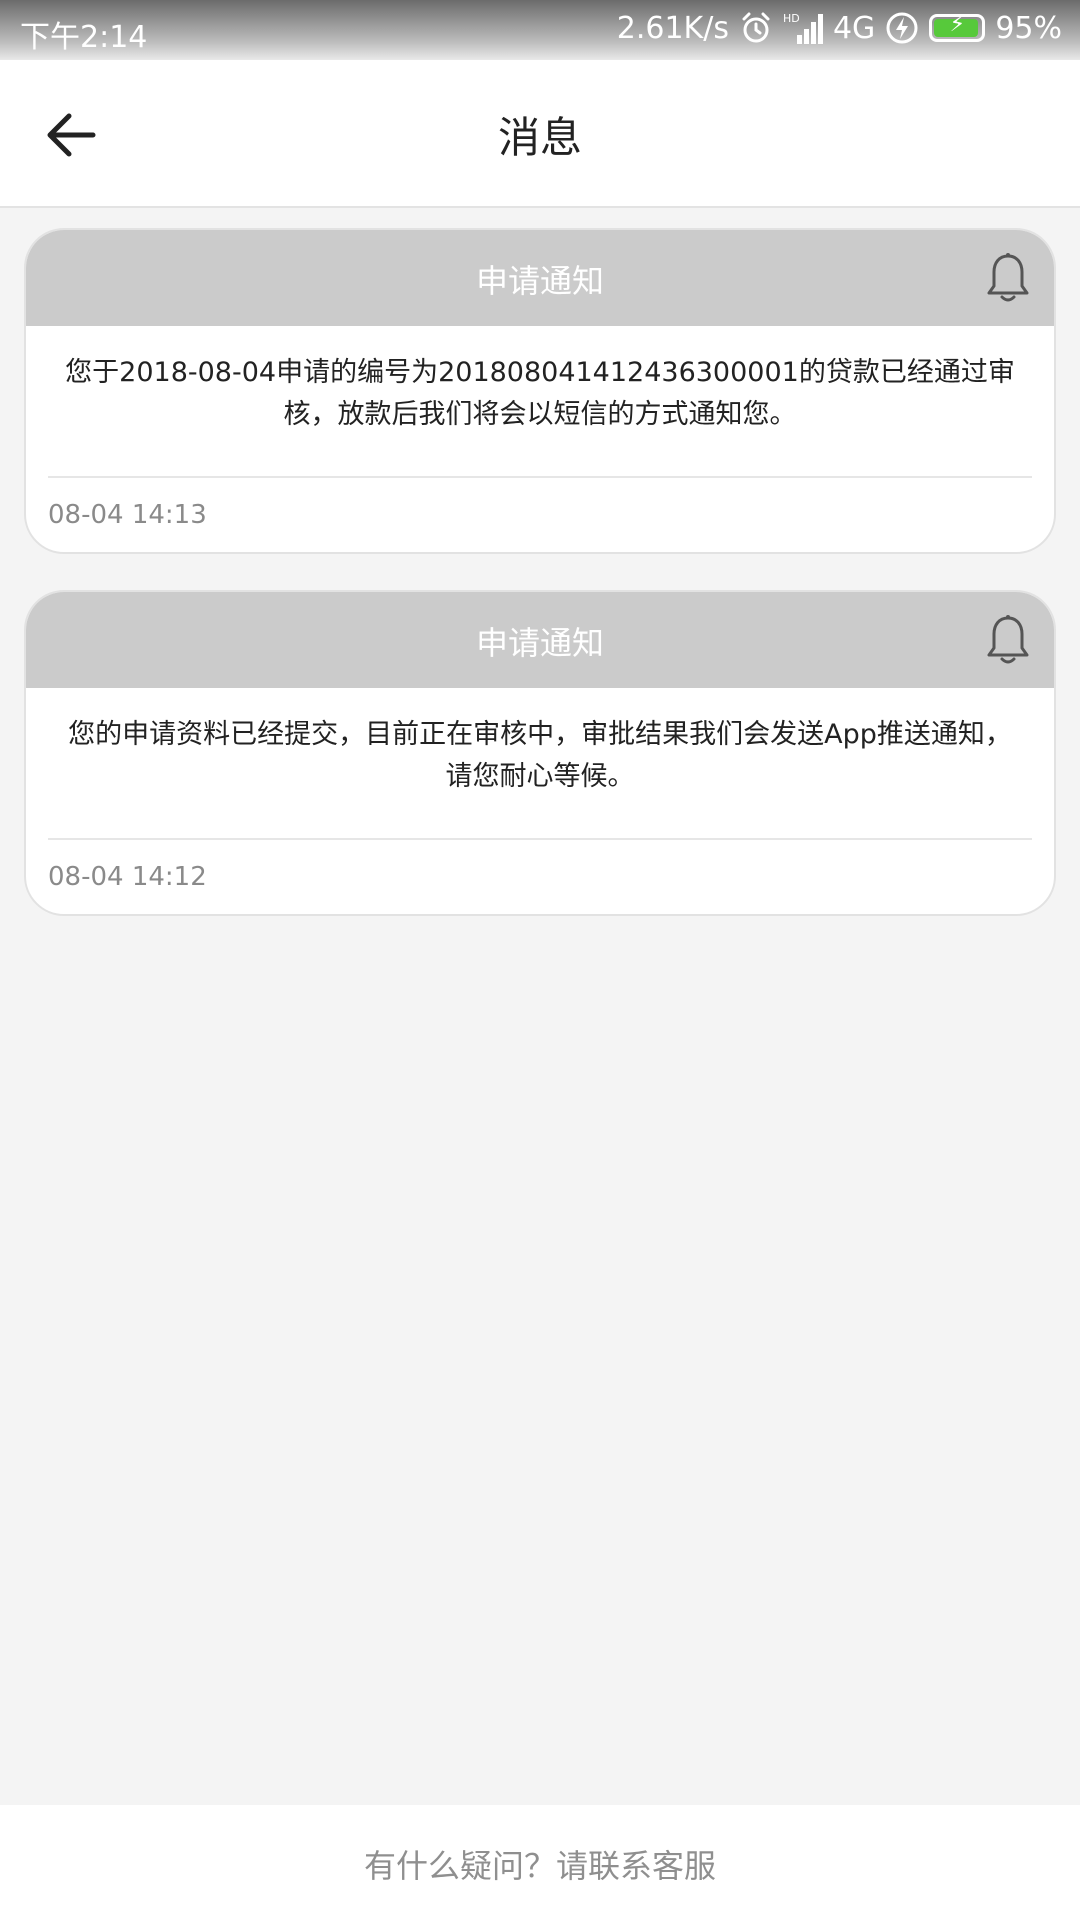 This screenshot has height=1920, width=1080. Describe the element at coordinates (1028, 28) in the screenshot. I see `battery-percent: 95%` at that location.